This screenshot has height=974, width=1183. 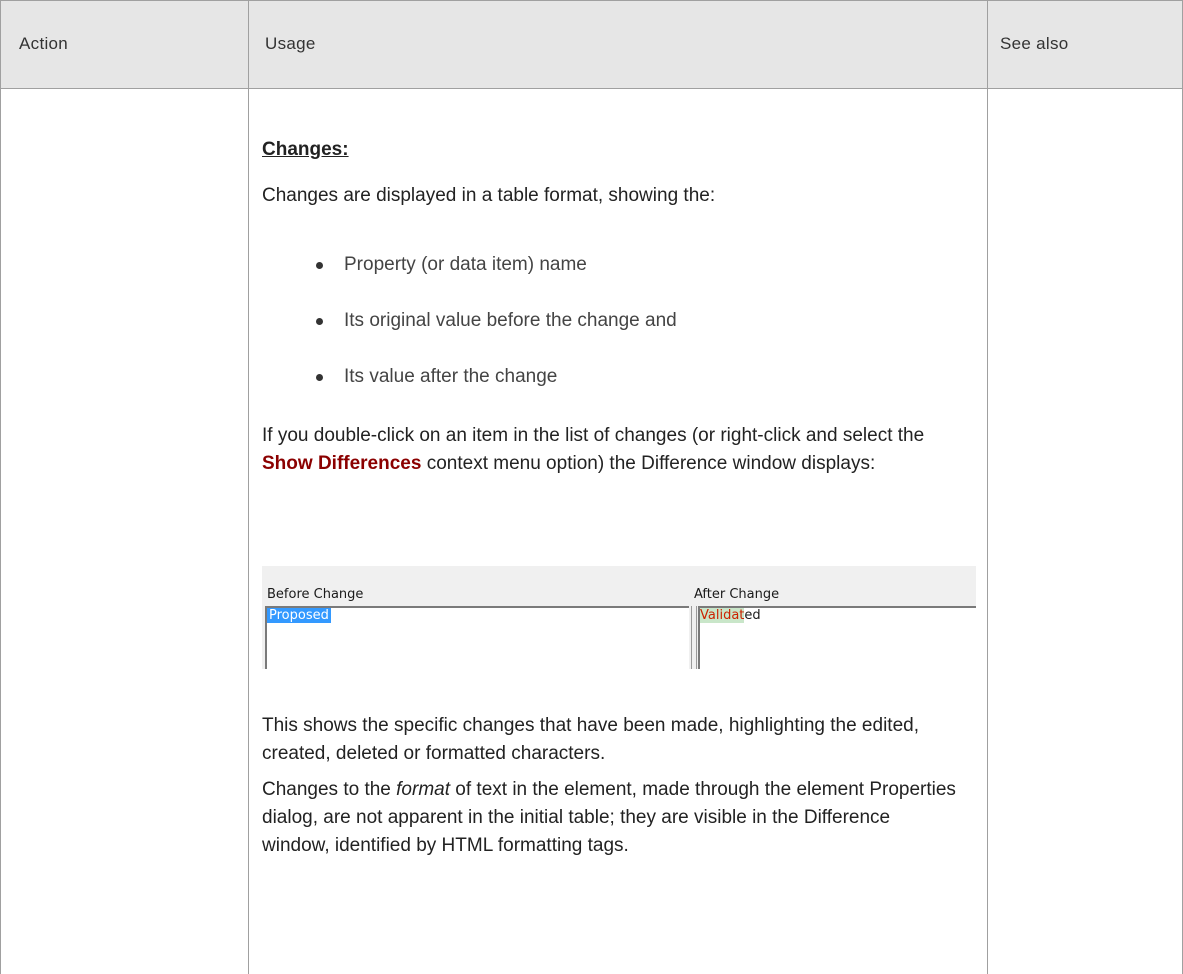 I want to click on column-divider-usage, so click(x=987, y=487).